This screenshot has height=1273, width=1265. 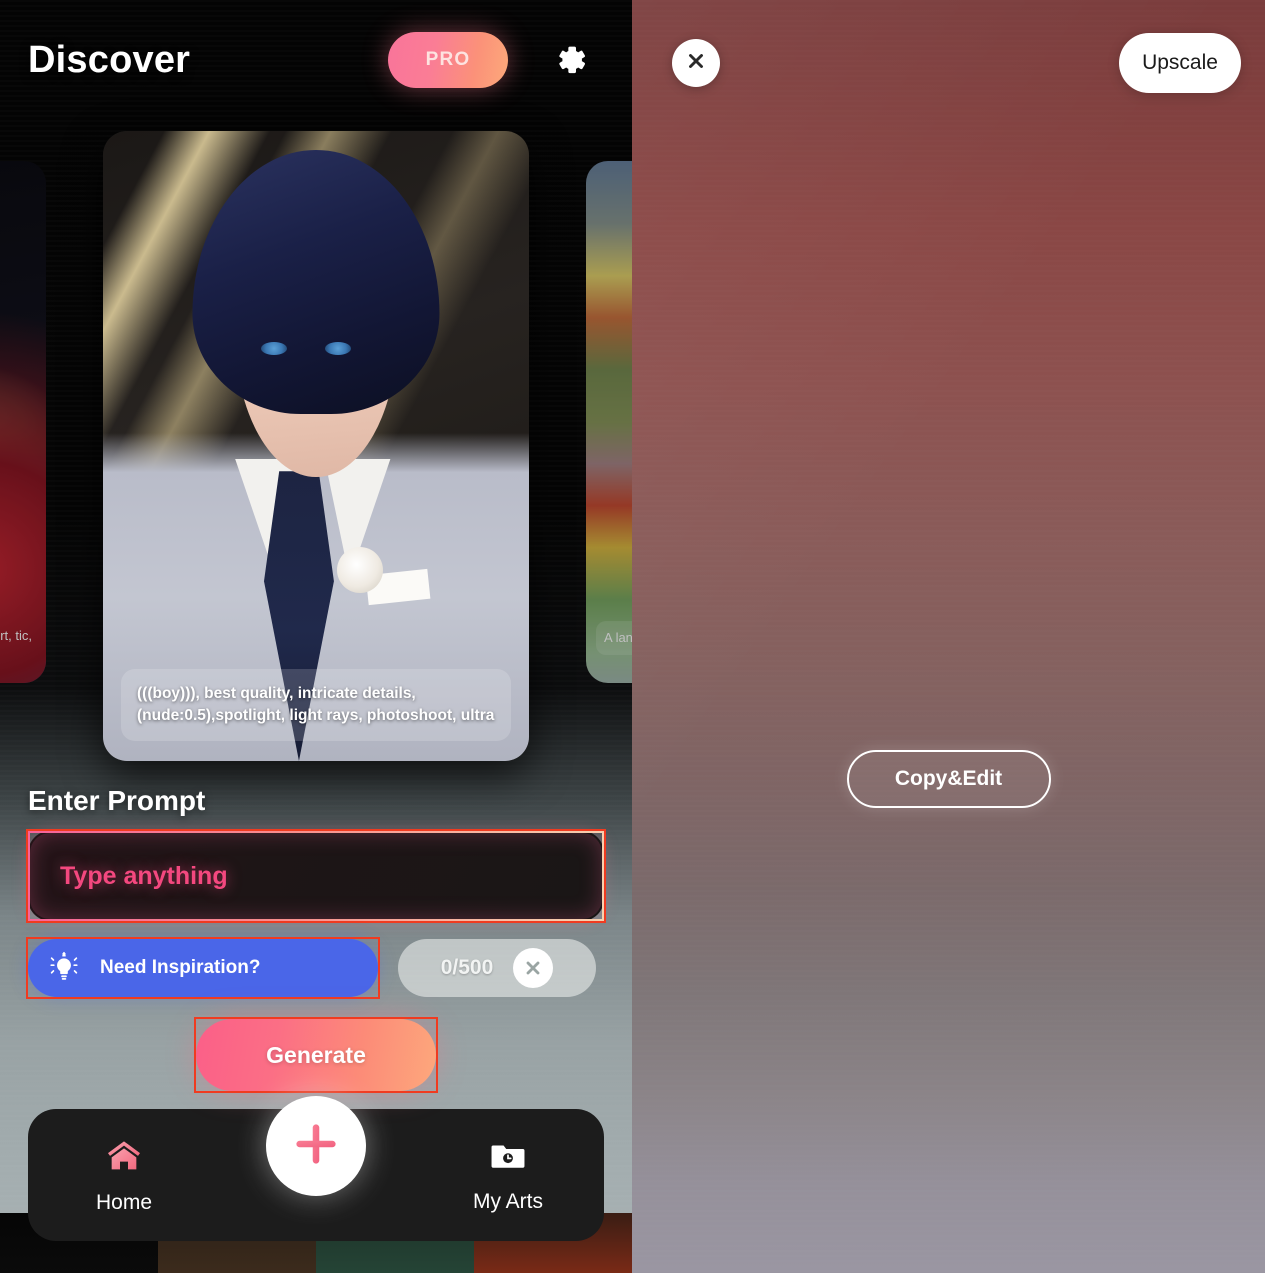 What do you see at coordinates (109, 59) in the screenshot?
I see `page-title: Discover` at bounding box center [109, 59].